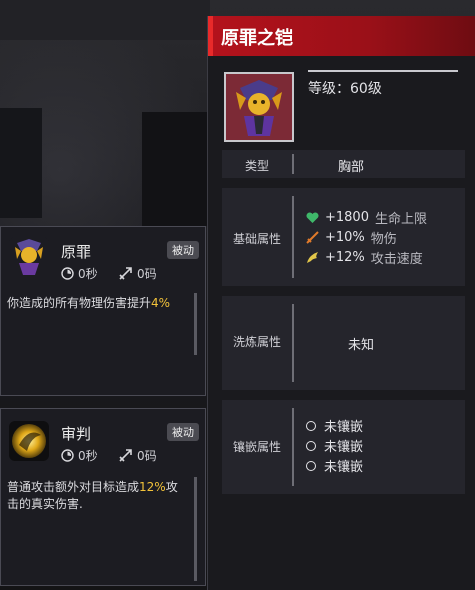 The width and height of the screenshot is (475, 590). What do you see at coordinates (343, 343) in the screenshot?
I see `refine-attributes-row: 洗炼属性 未知` at bounding box center [343, 343].